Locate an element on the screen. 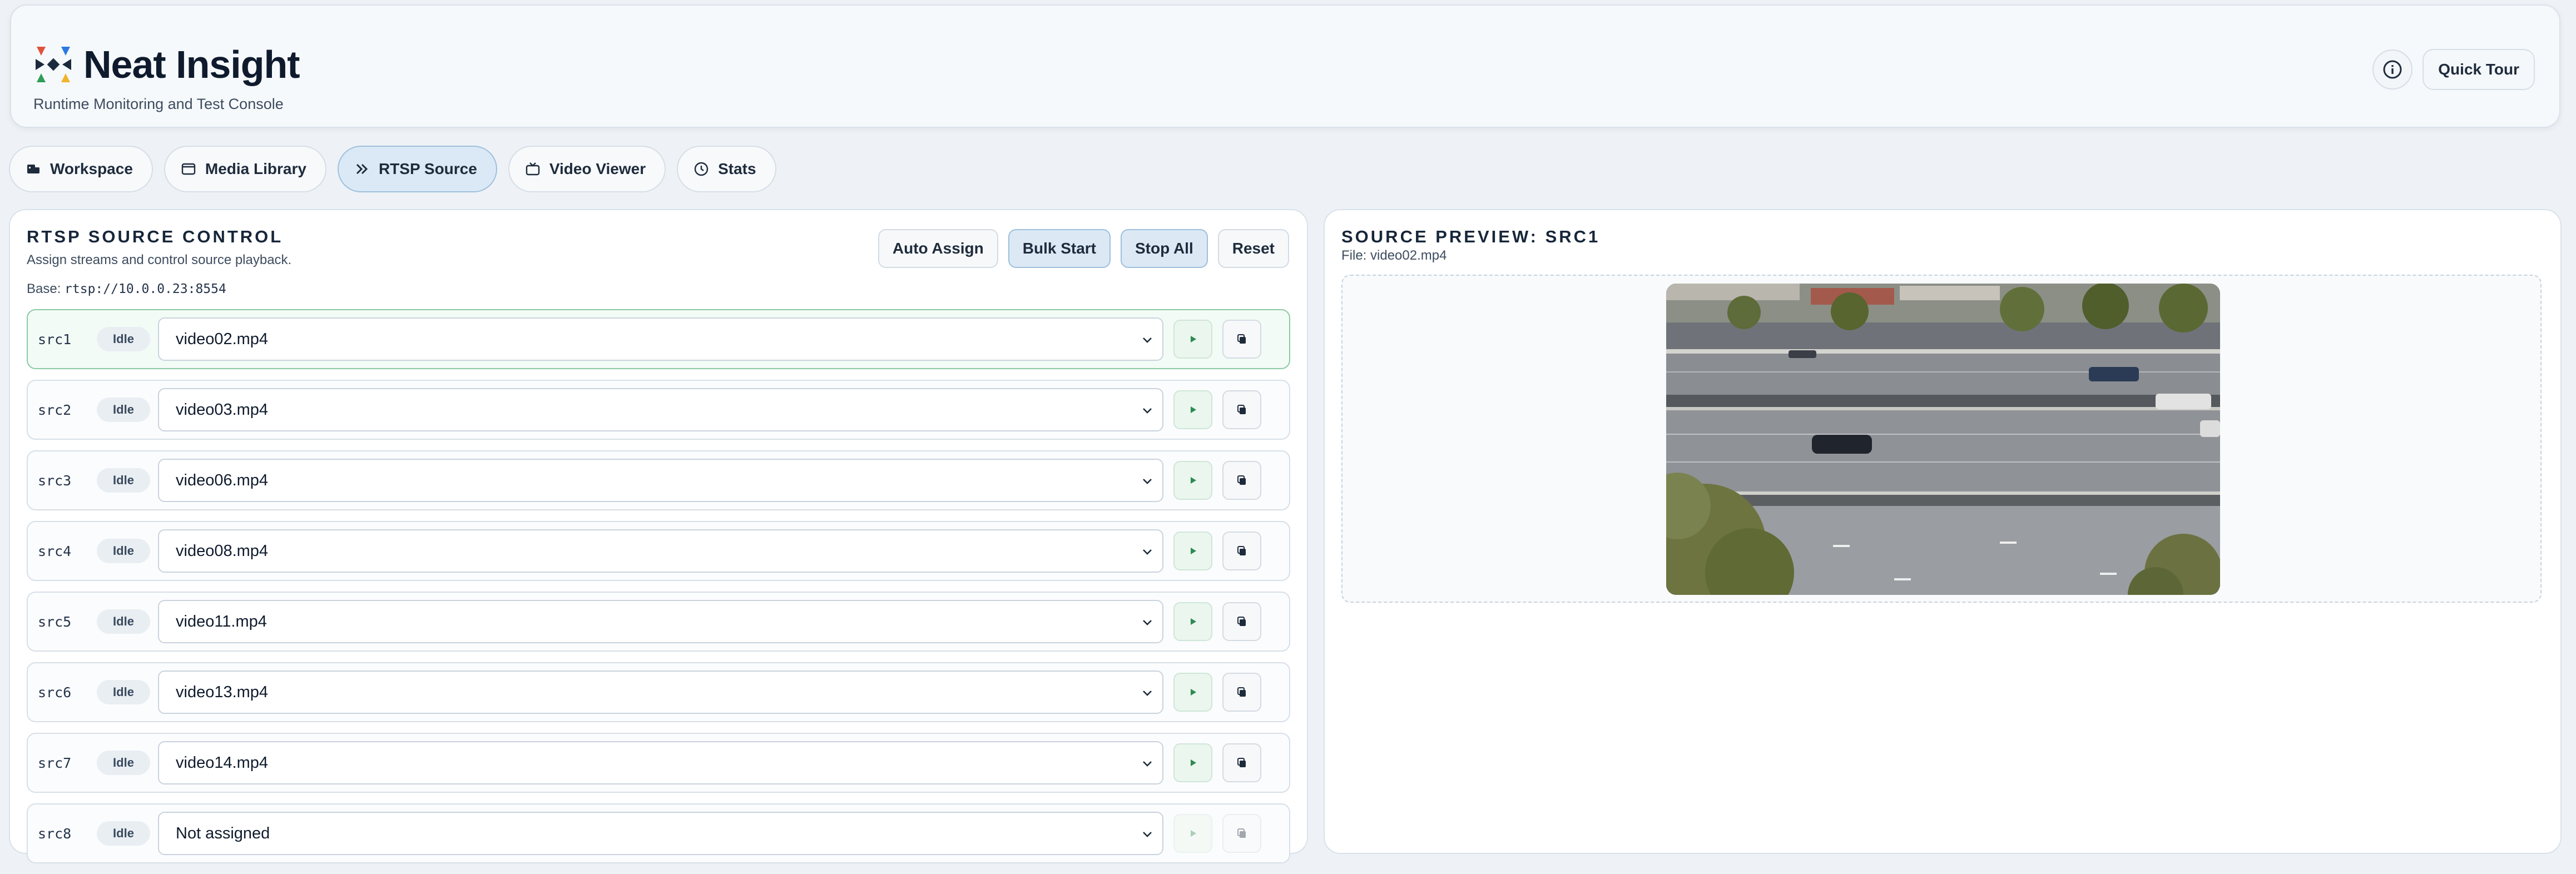 The width and height of the screenshot is (2576, 874). media-select: video13.mp4 is located at coordinates (660, 692).